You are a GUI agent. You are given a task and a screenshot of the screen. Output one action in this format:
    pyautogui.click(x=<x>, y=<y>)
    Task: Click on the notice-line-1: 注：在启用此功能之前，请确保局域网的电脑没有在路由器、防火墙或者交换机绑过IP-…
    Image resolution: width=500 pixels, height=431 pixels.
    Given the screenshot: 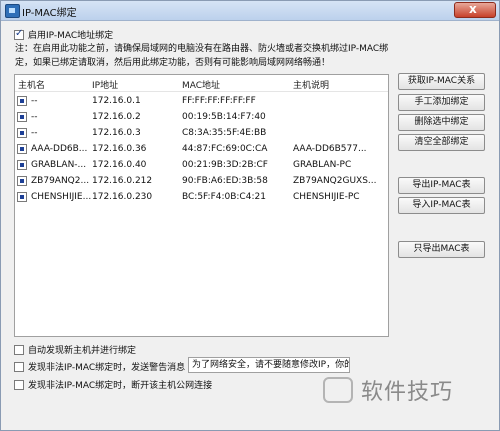 What is the action you would take?
    pyautogui.click(x=202, y=49)
    